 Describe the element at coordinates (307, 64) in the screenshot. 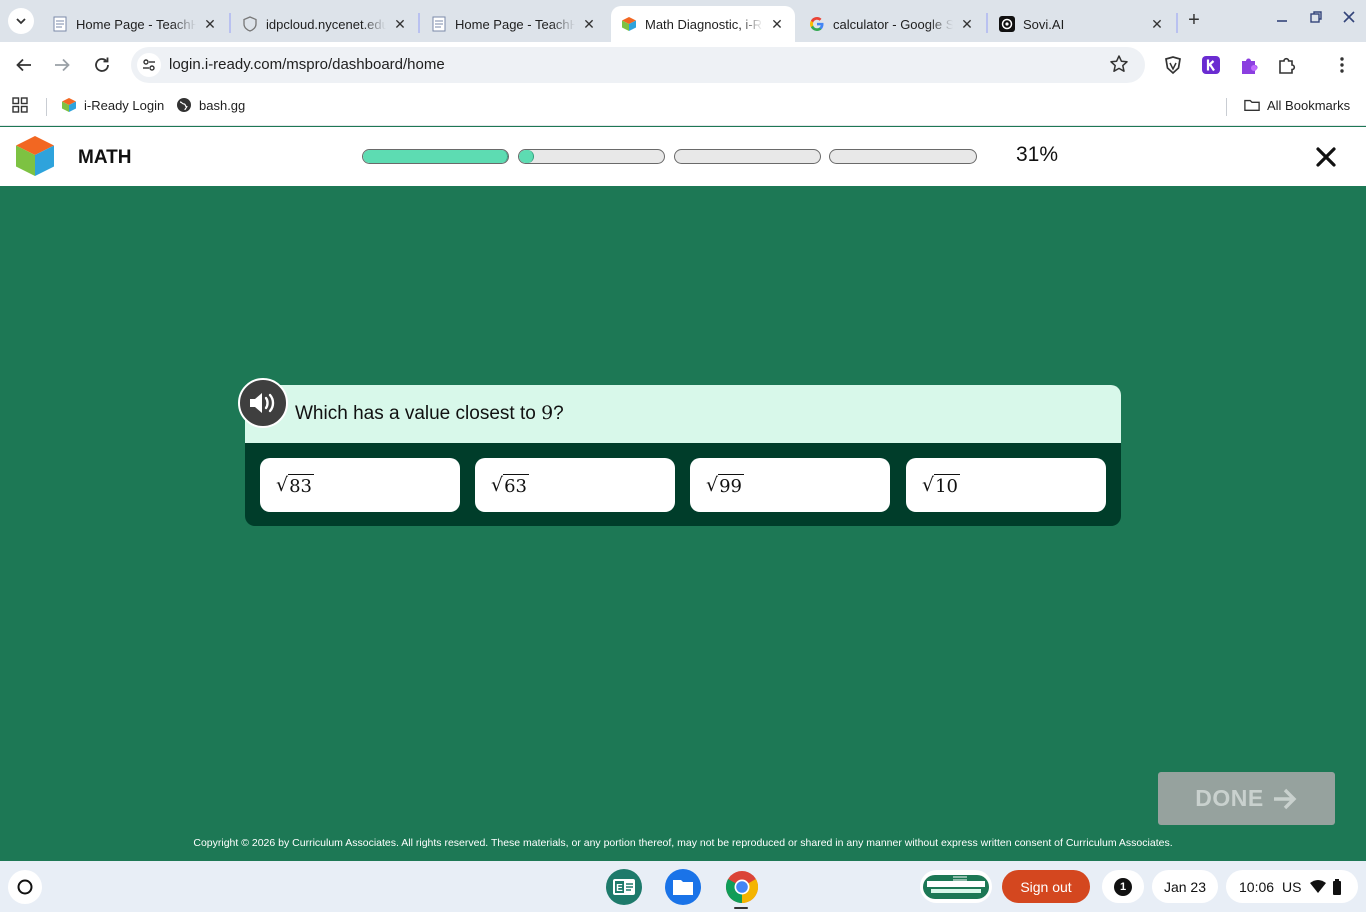

I see `url-text: login.i-ready.com/mspro/dashboard/home` at that location.